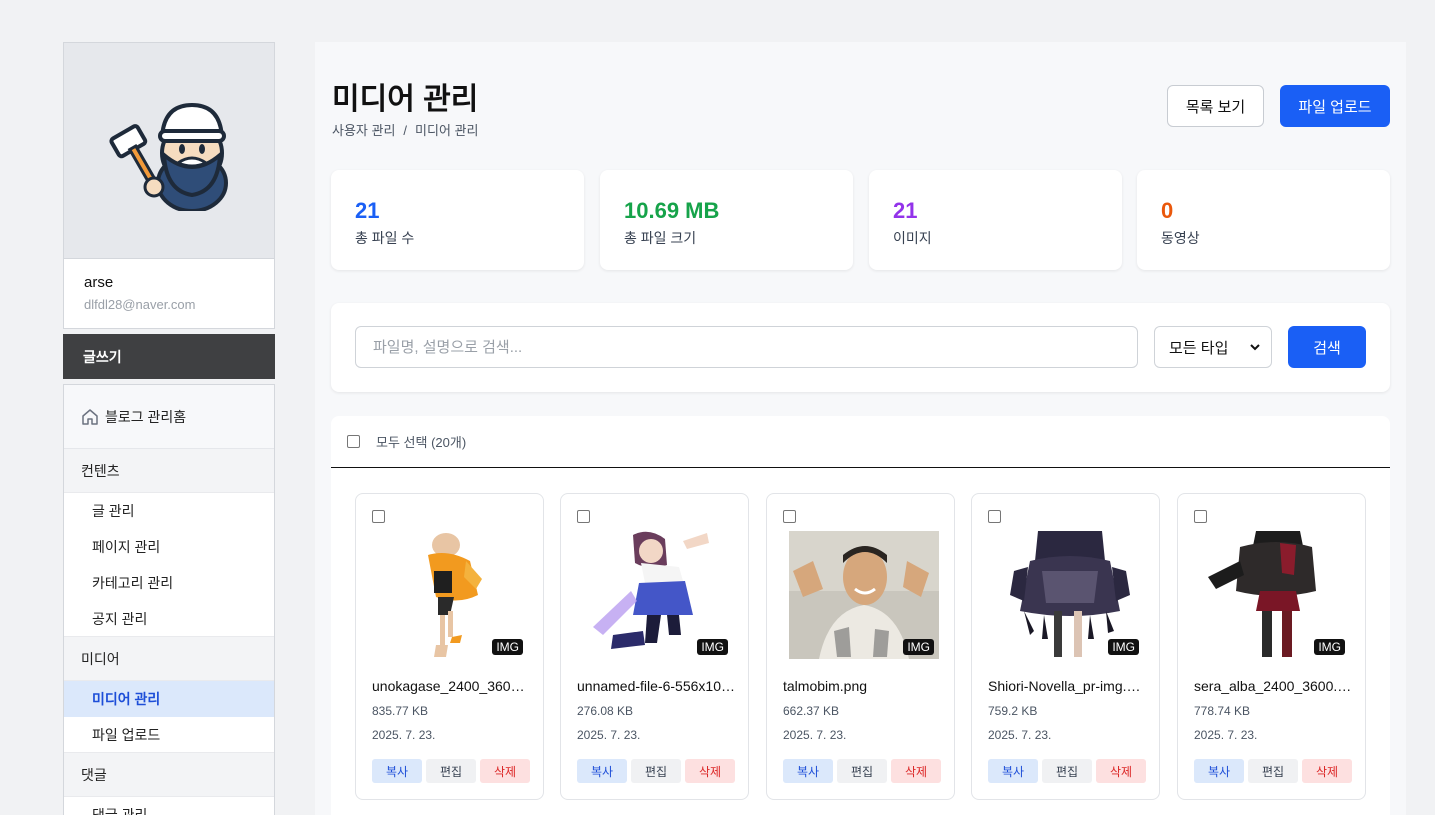 The height and width of the screenshot is (815, 1435). I want to click on file-size: 662.37 KB, so click(811, 711).